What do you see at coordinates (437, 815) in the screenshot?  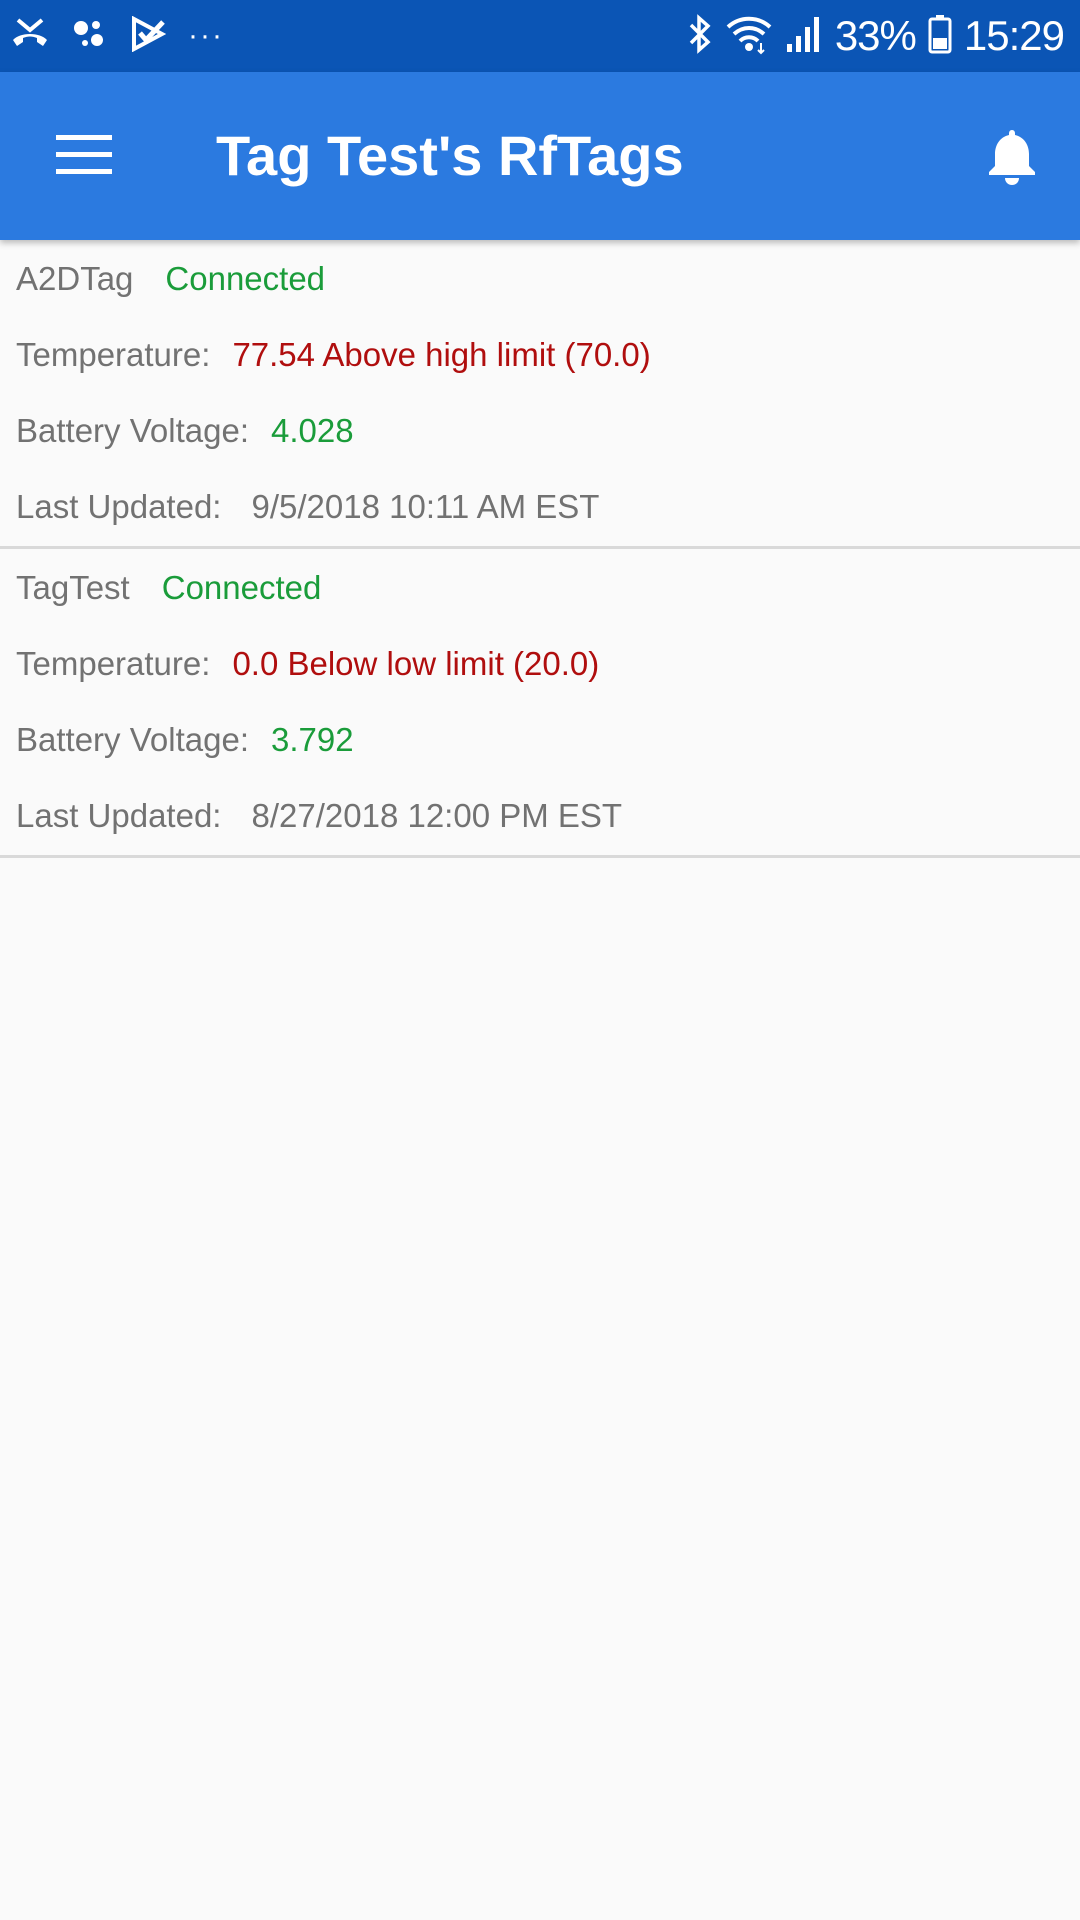 I see `last-updated-value: 8/27/2018 12:00 PM EST` at bounding box center [437, 815].